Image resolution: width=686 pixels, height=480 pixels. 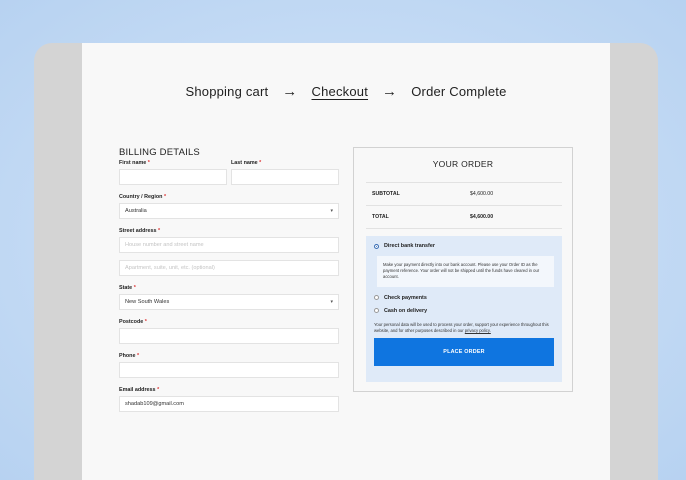 I want to click on email-group: Email address * shadab109@gmail.com, so click(x=229, y=399).